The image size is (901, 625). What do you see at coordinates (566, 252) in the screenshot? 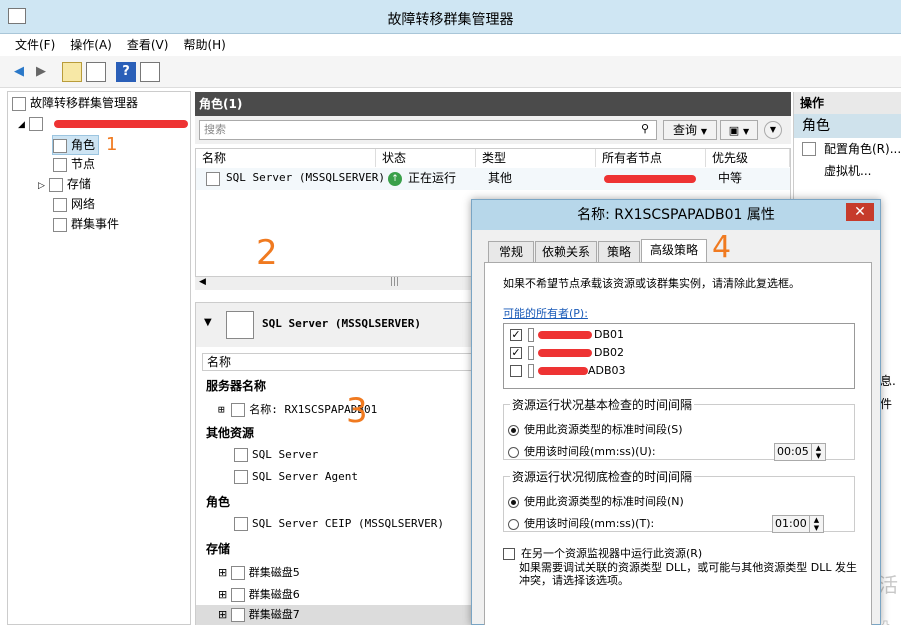
I see `tab-dependencies: 依赖关系` at bounding box center [566, 252].